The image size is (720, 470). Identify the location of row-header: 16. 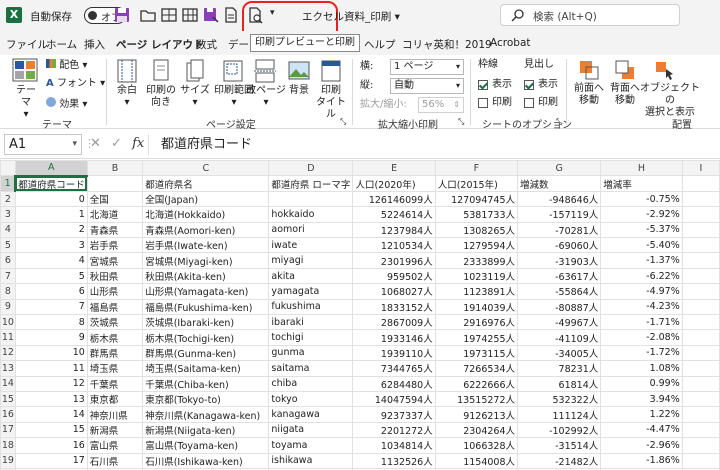
(8, 414).